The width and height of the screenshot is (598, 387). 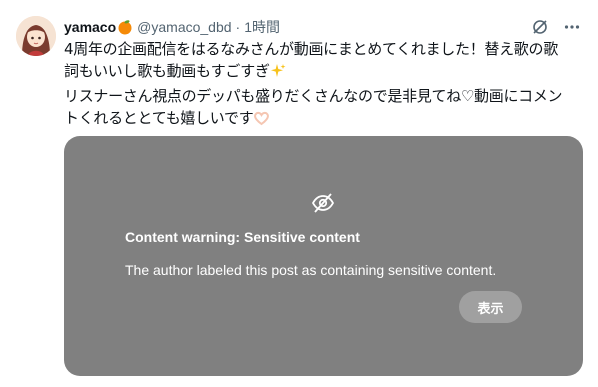 What do you see at coordinates (540, 27) in the screenshot?
I see `grok-icon` at bounding box center [540, 27].